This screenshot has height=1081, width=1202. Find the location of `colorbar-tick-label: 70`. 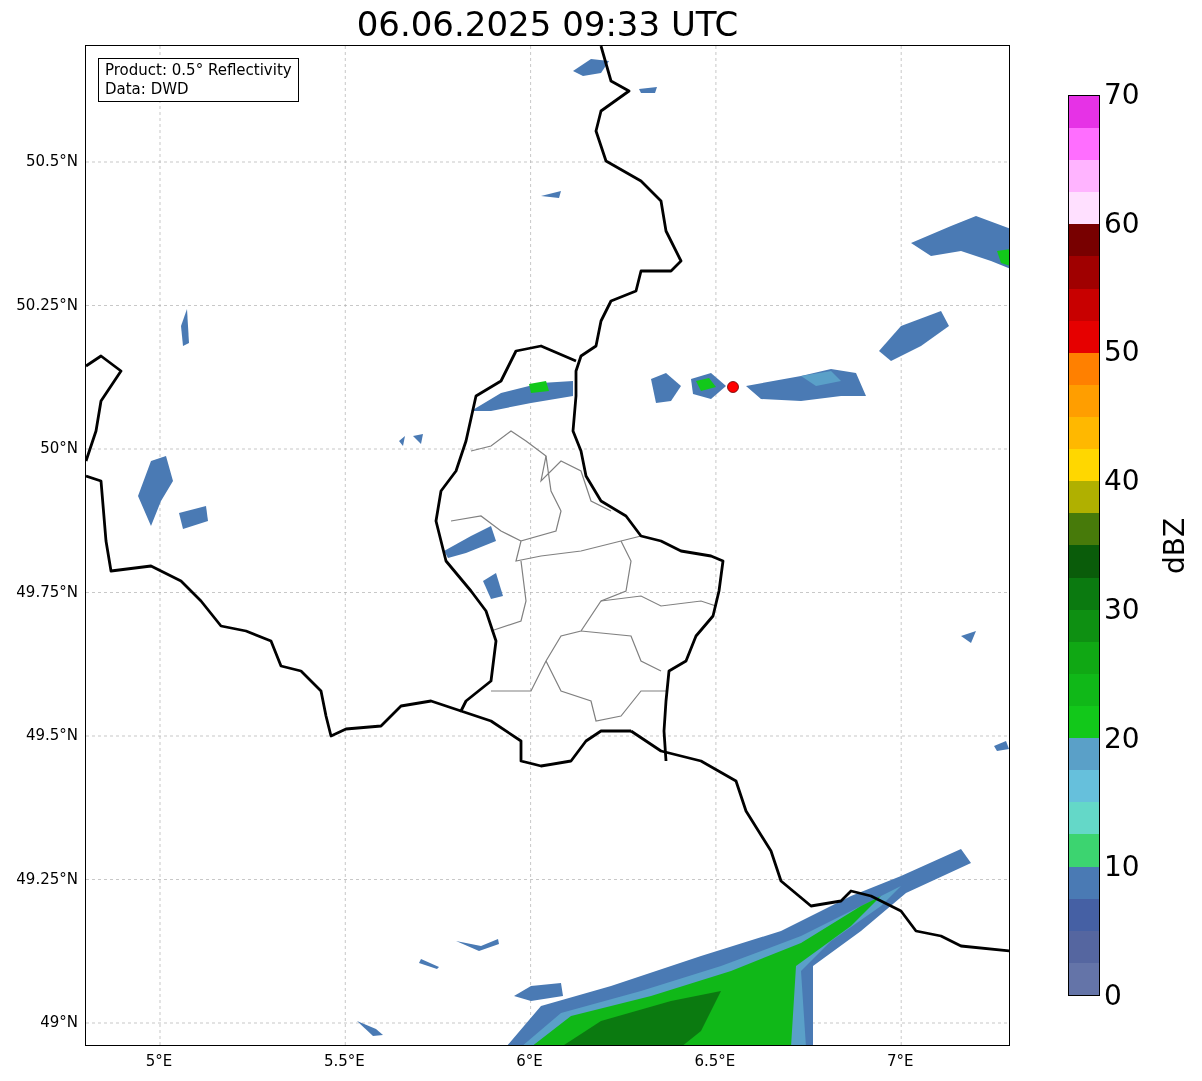

colorbar-tick-label: 70 is located at coordinates (1122, 95).